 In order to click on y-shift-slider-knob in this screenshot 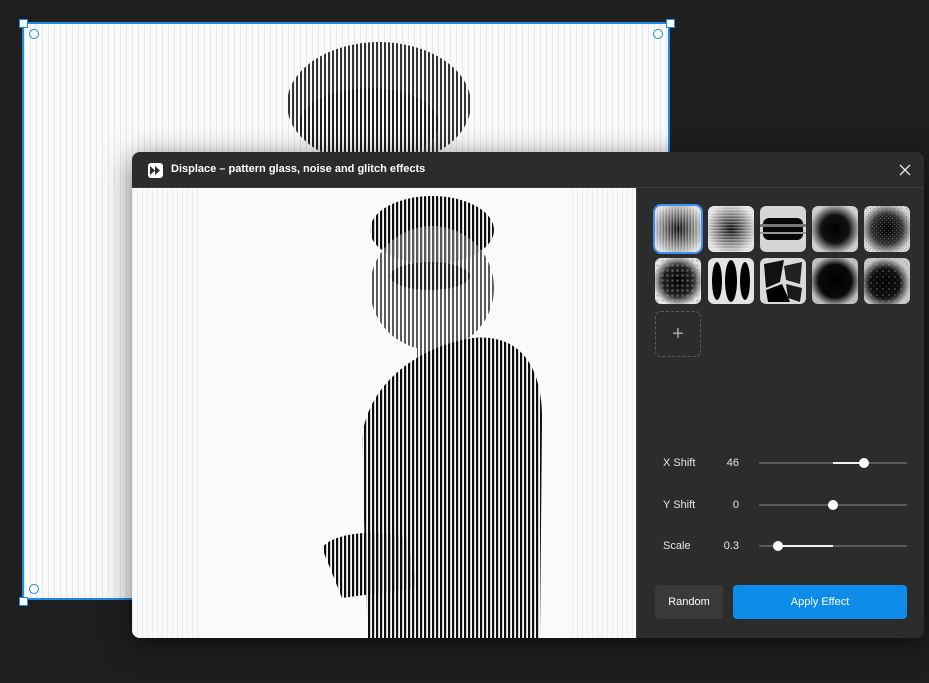, I will do `click(833, 505)`.